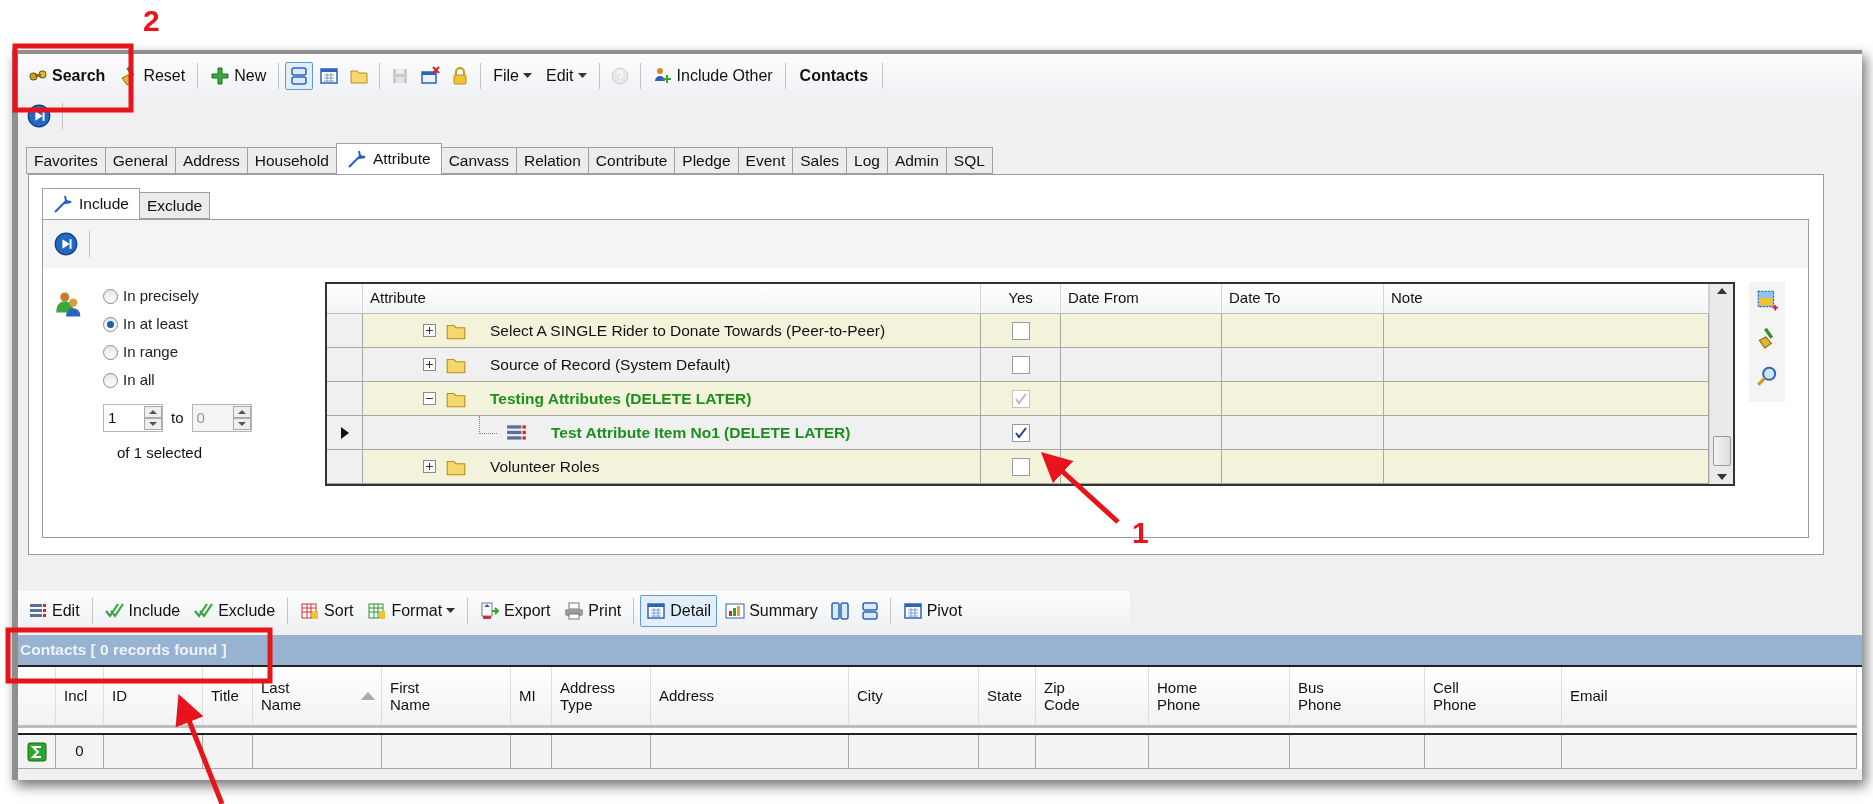 This screenshot has width=1873, height=804. What do you see at coordinates (91, 204) in the screenshot?
I see `tab: Include` at bounding box center [91, 204].